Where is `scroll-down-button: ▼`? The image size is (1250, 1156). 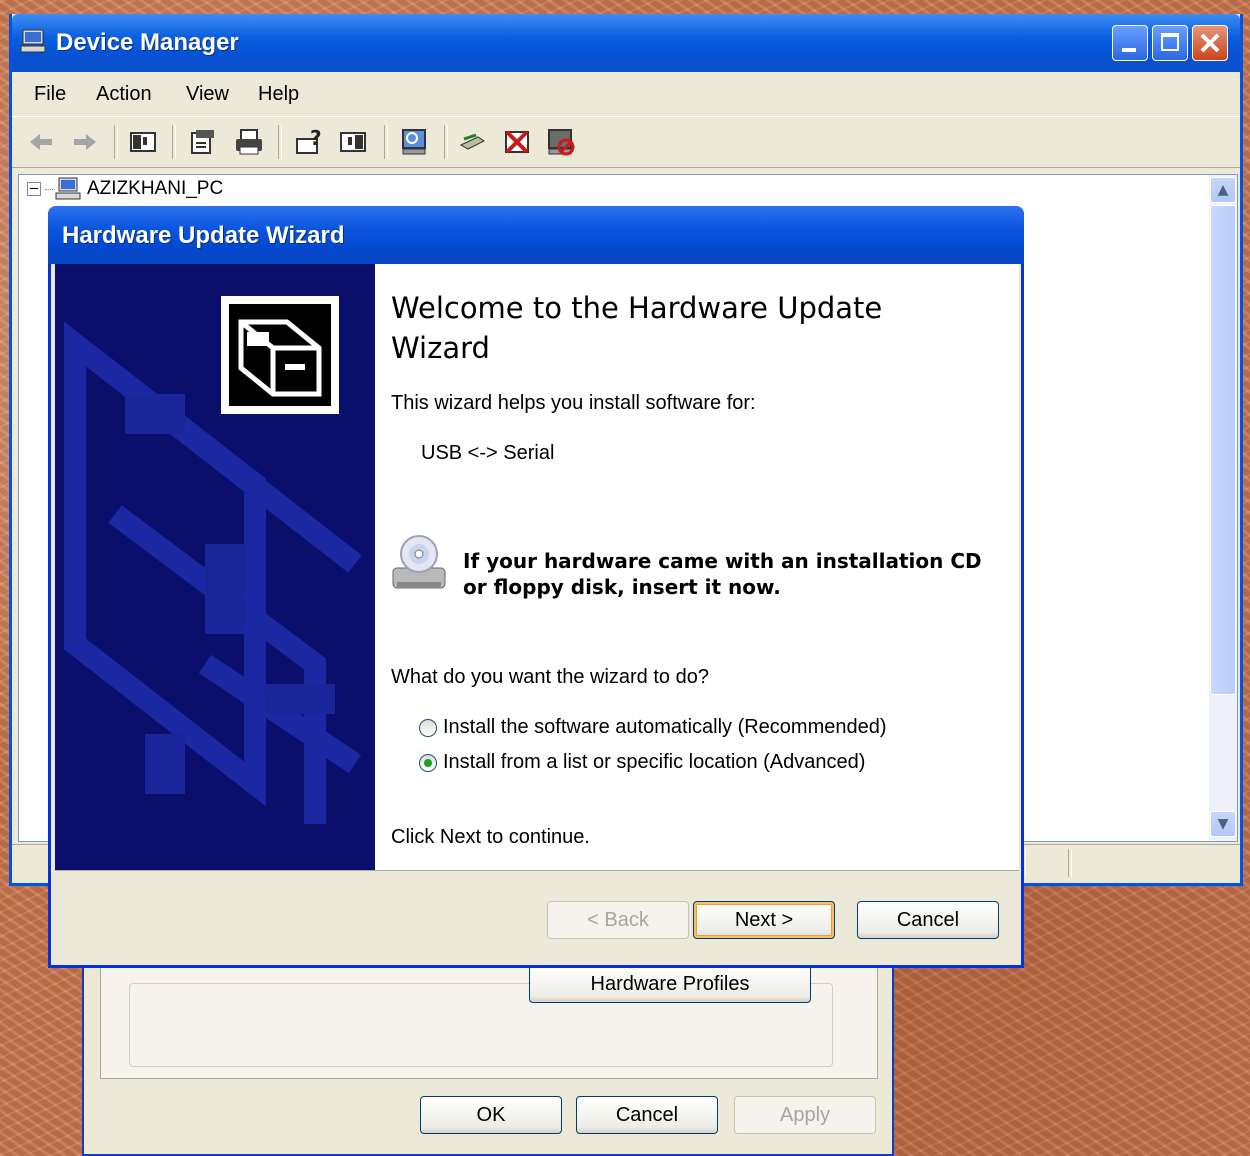 scroll-down-button: ▼ is located at coordinates (1223, 824).